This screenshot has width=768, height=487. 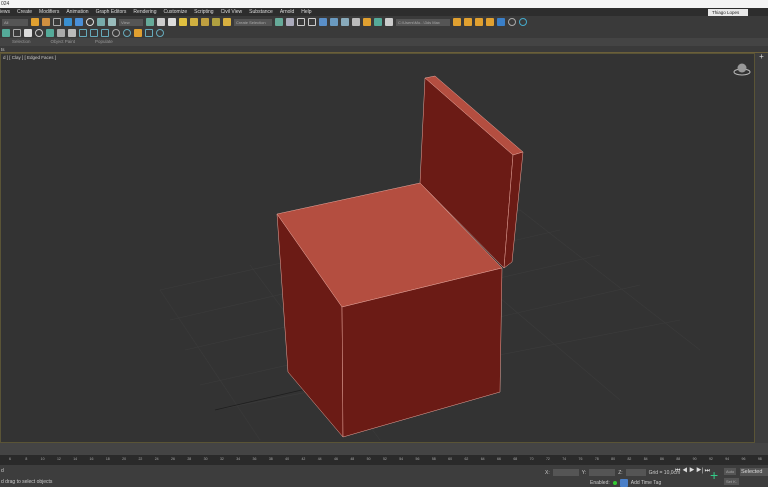 What do you see at coordinates (77, 12) in the screenshot?
I see `menu-item: Animation` at bounding box center [77, 12].